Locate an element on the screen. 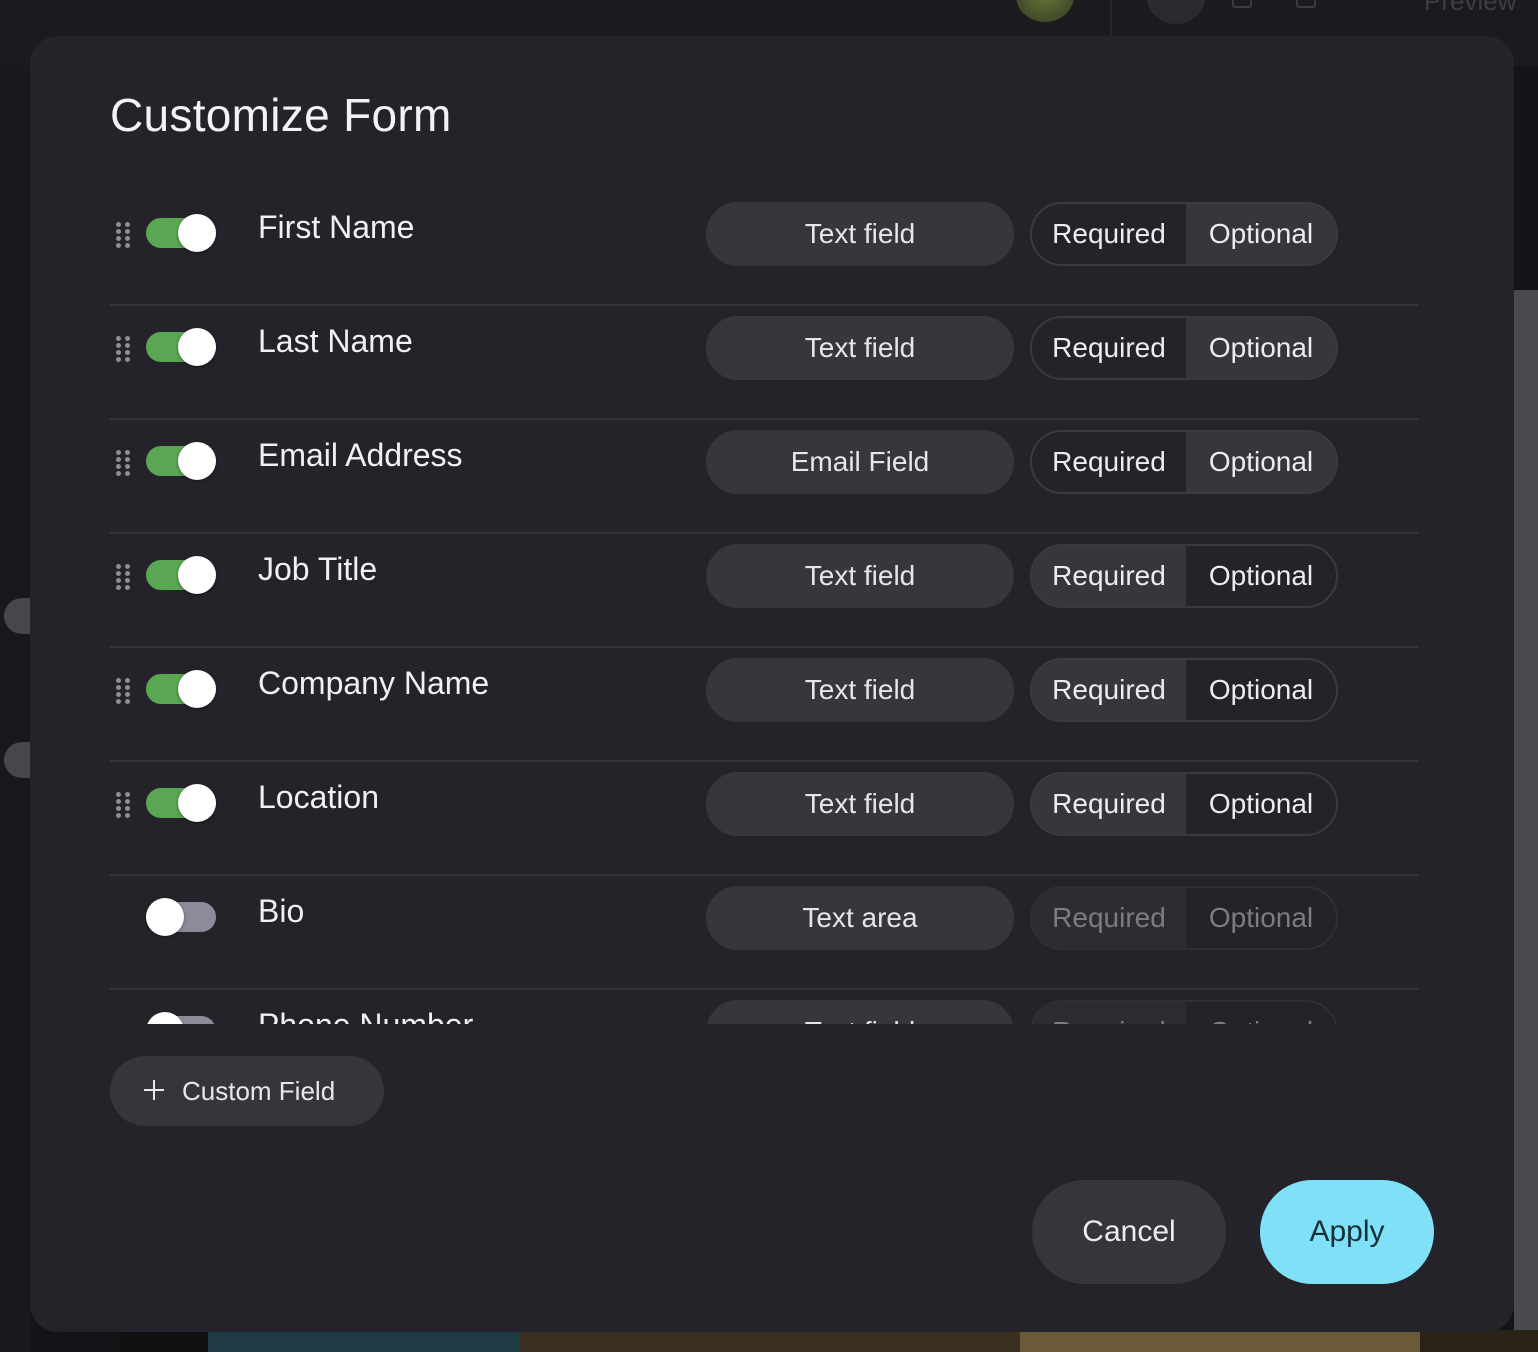  cancel-button: Cancel is located at coordinates (1129, 1232).